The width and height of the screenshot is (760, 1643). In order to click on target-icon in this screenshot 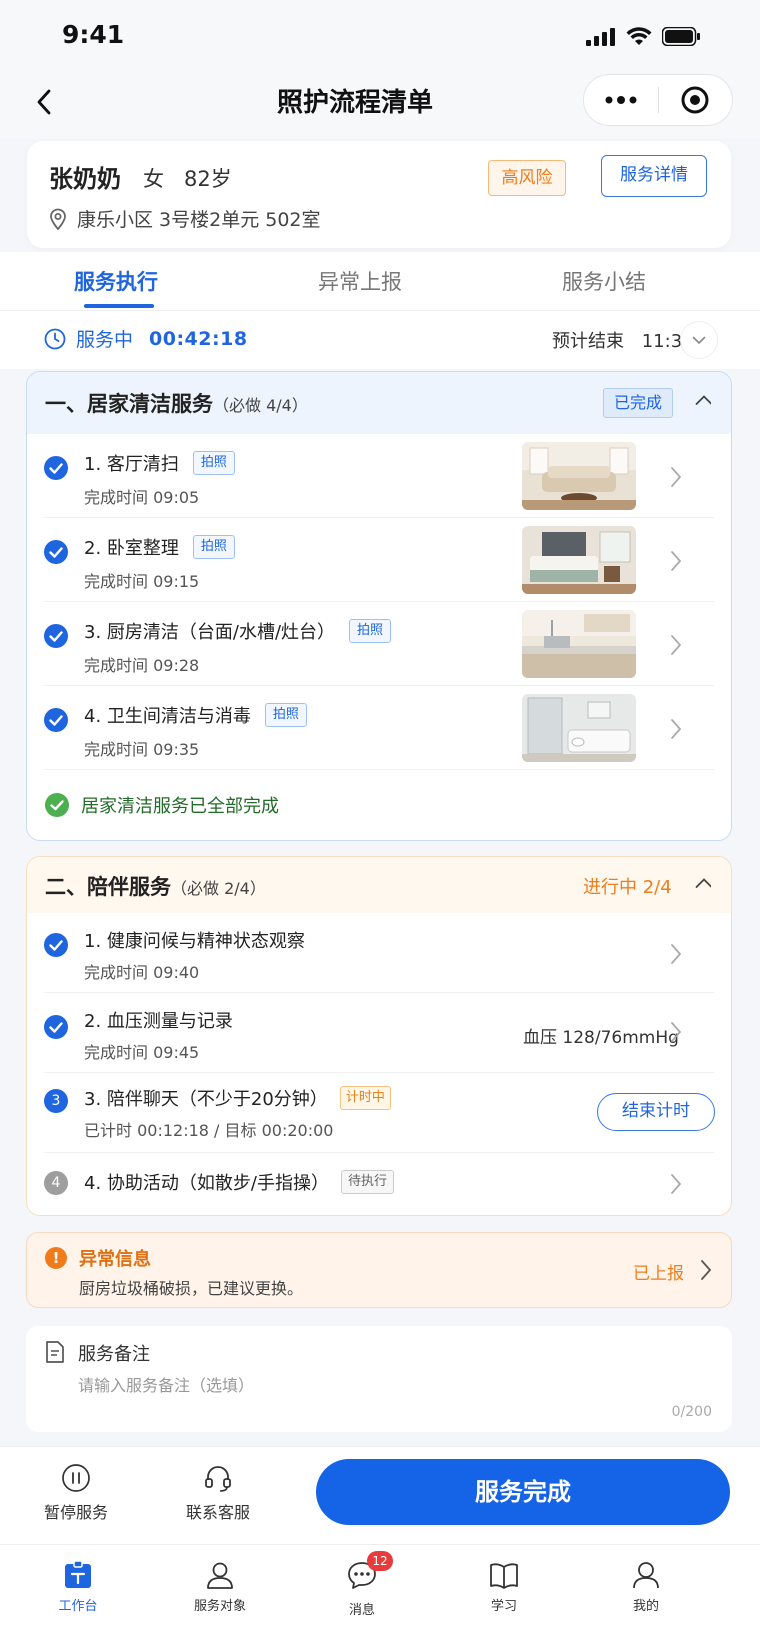, I will do `click(695, 100)`.